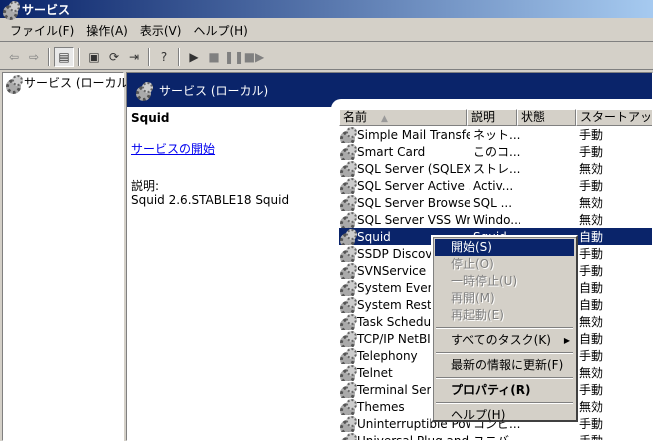  I want to click on ctx-restart: 再起動(E), so click(477, 315).